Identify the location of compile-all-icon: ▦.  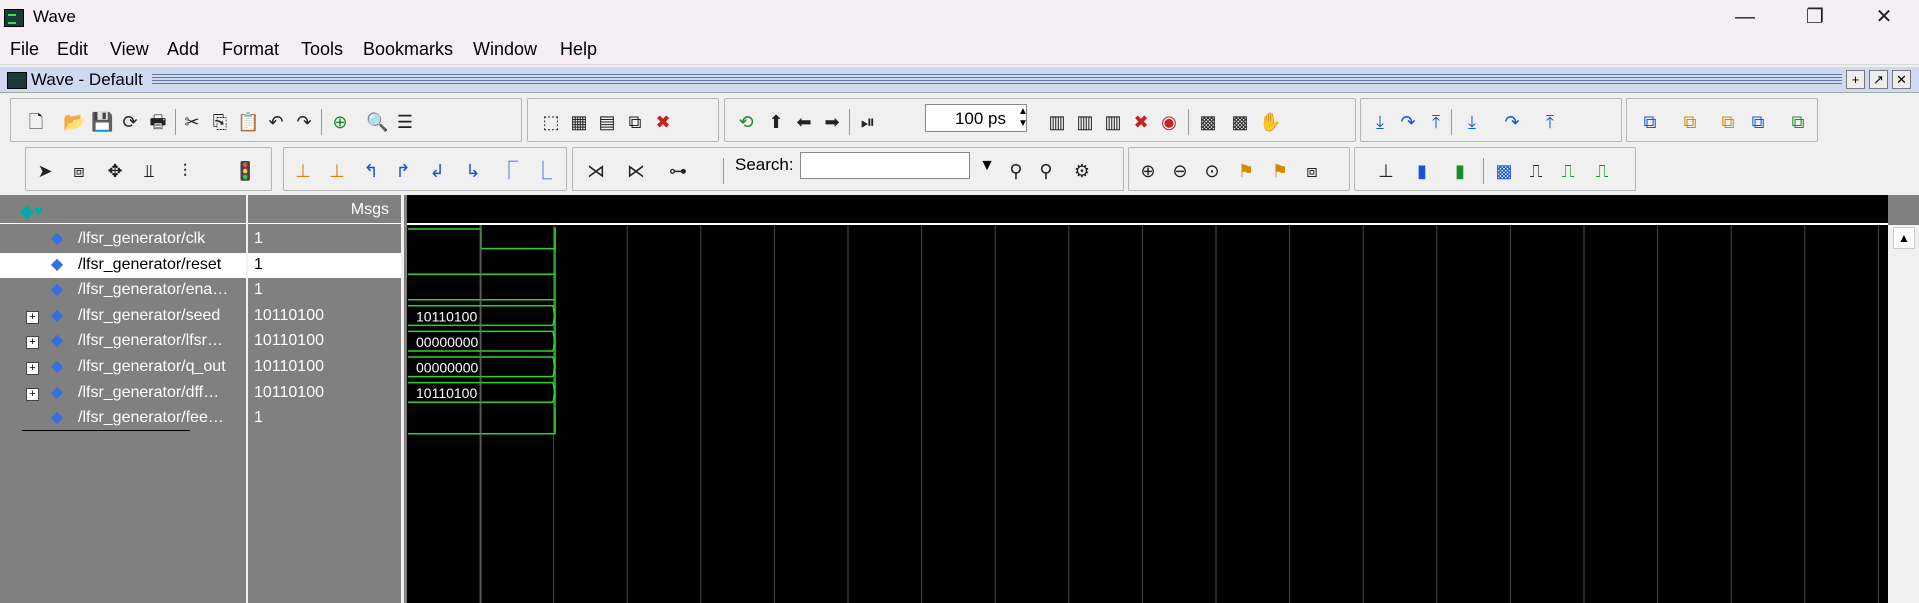
(579, 122).